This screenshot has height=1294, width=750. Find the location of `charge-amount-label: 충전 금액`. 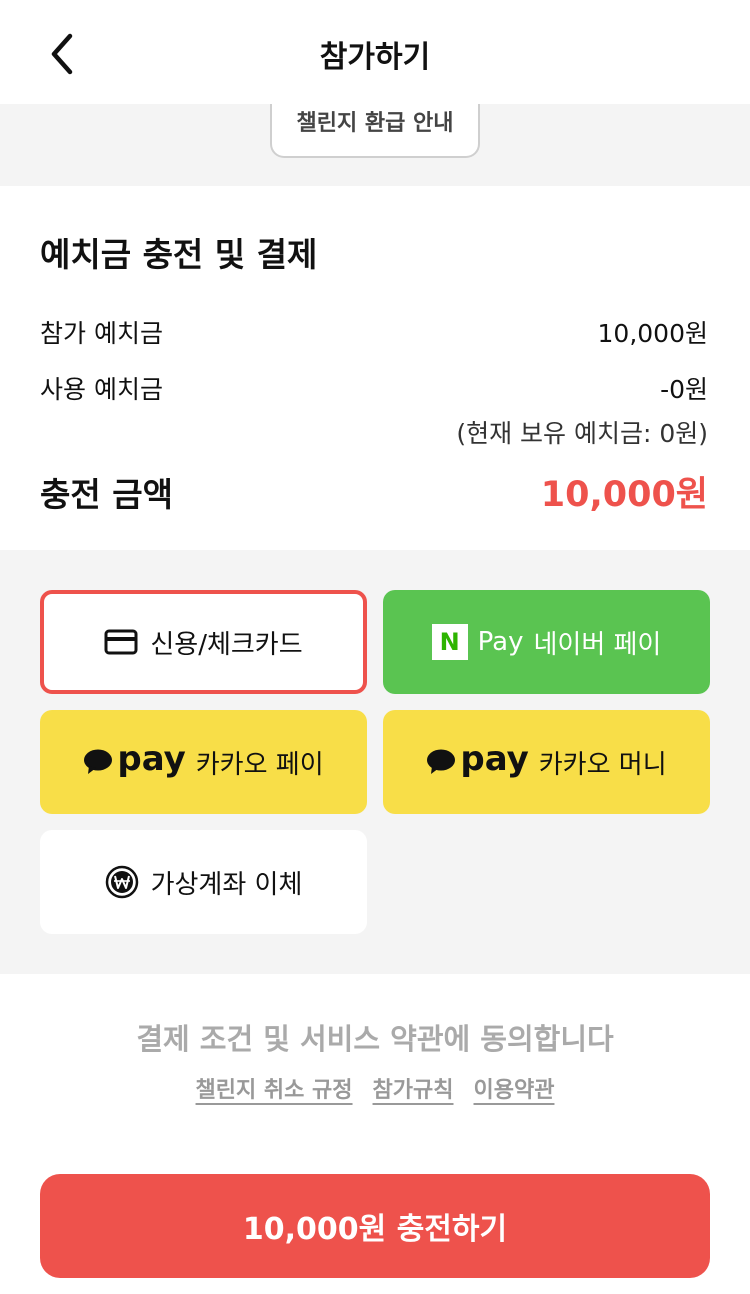

charge-amount-label: 충전 금액 is located at coordinates (106, 494).